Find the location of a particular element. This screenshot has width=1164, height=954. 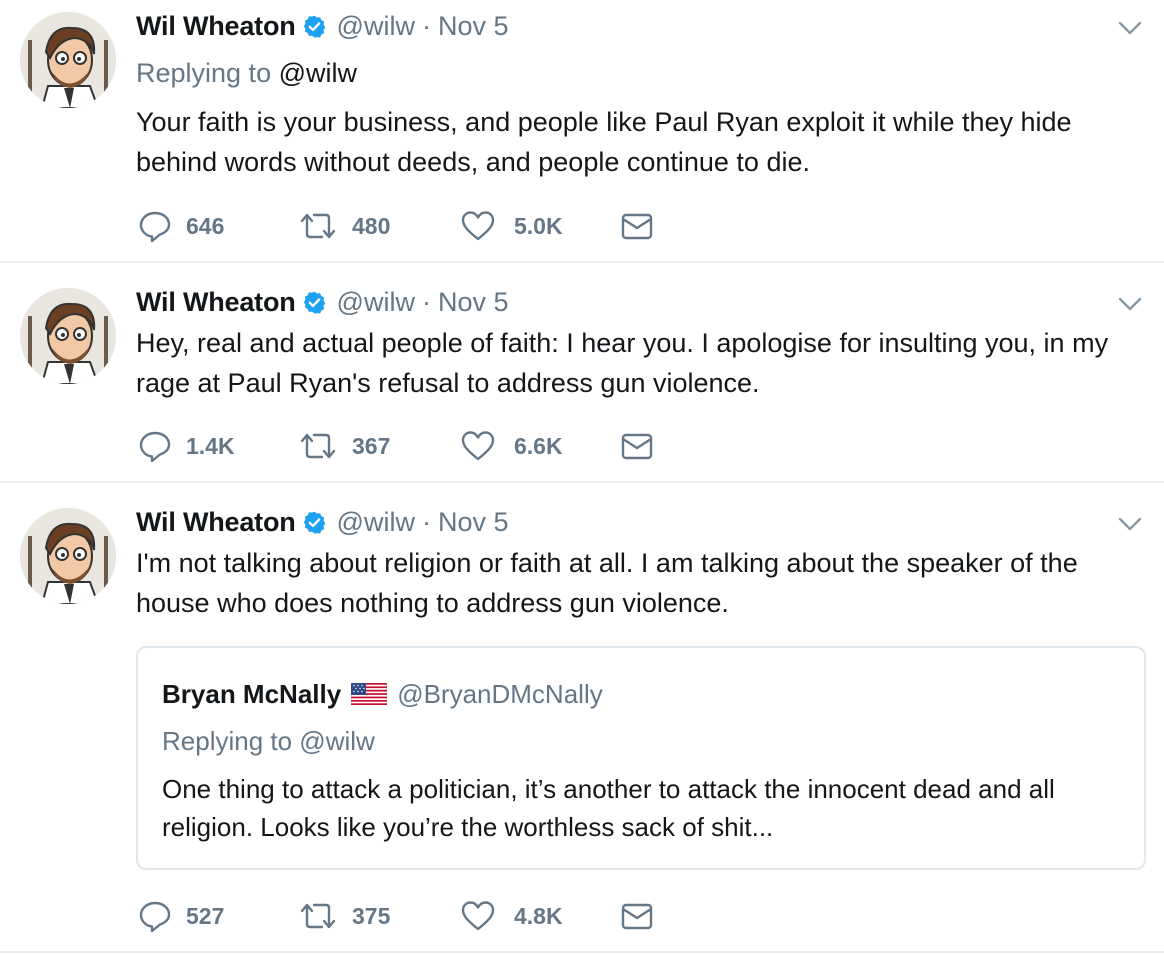

quoted-replying-to: Replying to @wilw is located at coordinates (268, 741).